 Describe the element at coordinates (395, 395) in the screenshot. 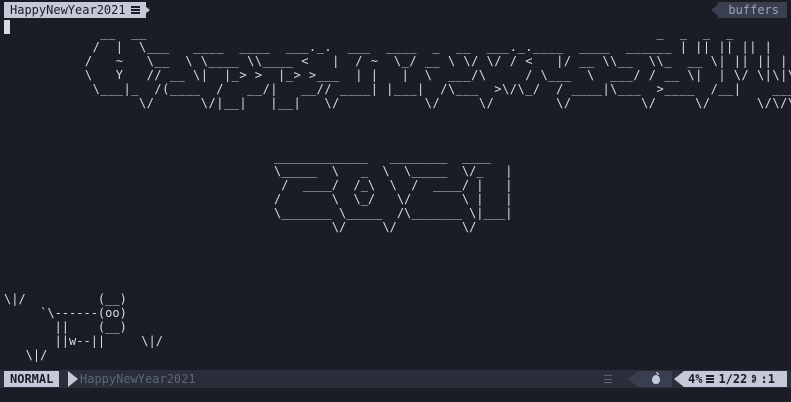

I see `command-line` at that location.